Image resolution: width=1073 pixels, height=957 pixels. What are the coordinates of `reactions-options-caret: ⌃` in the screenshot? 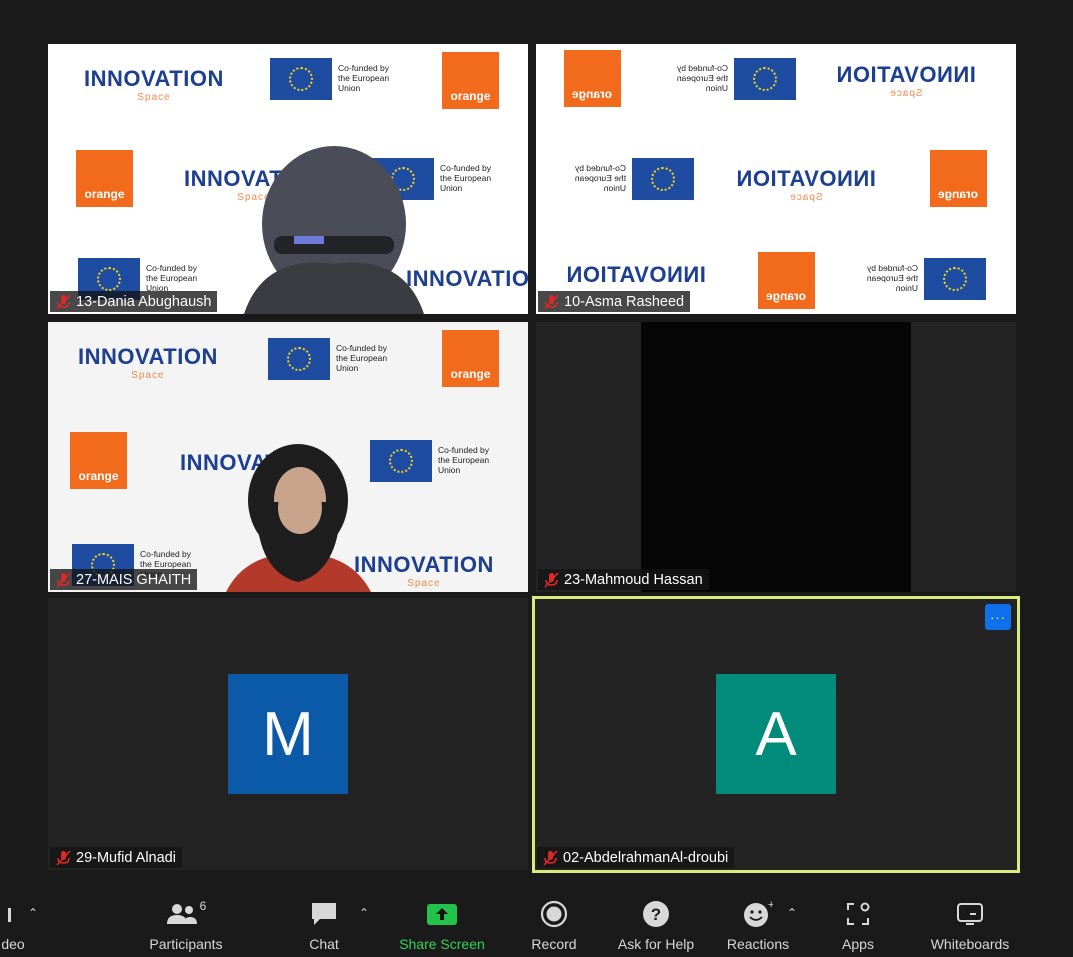 It's located at (792, 913).